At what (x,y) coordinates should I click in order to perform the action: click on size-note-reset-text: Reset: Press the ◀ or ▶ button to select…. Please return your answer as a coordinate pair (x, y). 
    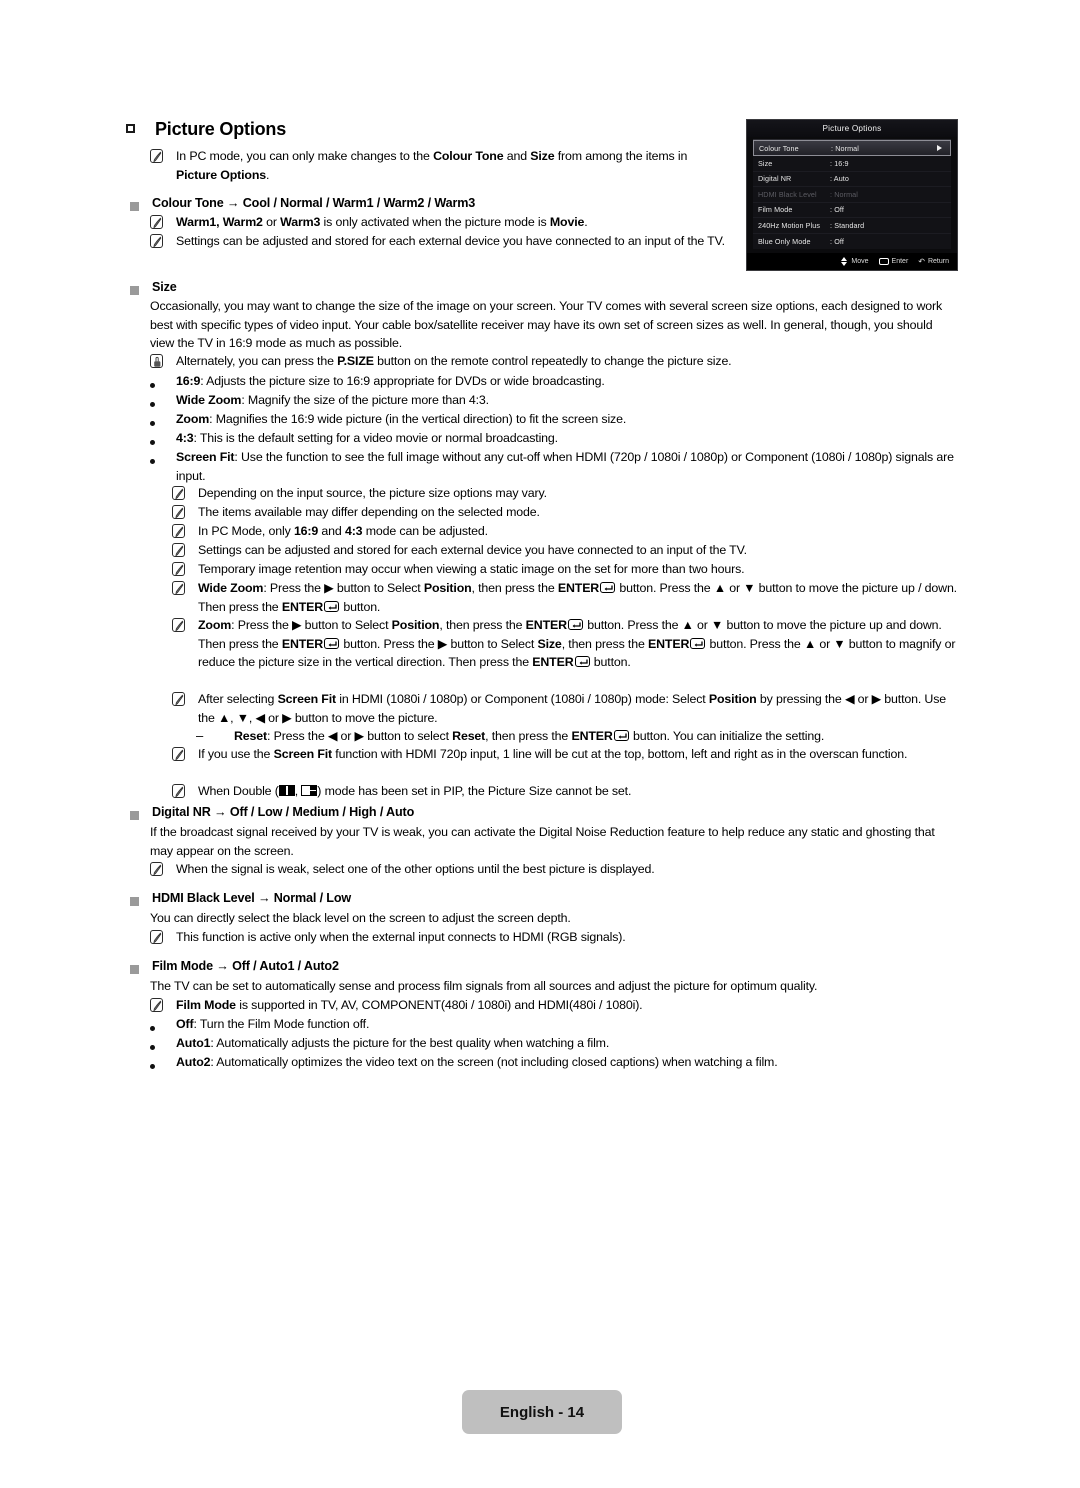
    Looking at the image, I should click on (529, 736).